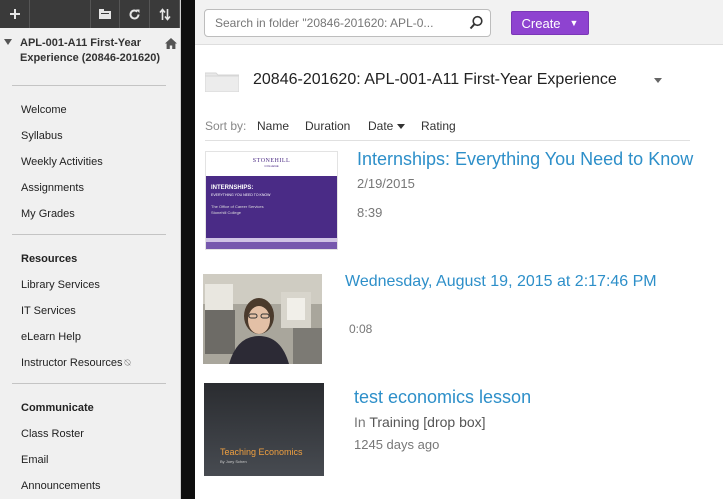 The image size is (723, 503). Describe the element at coordinates (541, 23) in the screenshot. I see `create-button-label: Create` at that location.